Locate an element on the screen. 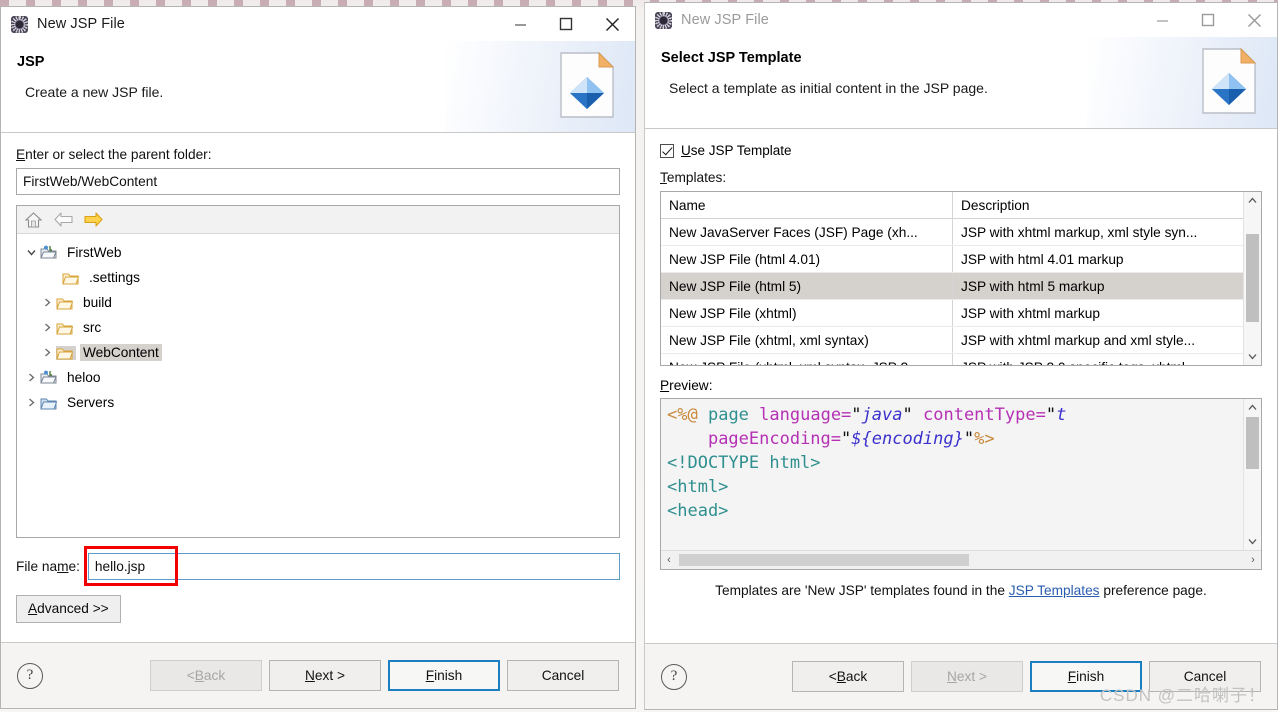  scroll-left-icon: ‹ is located at coordinates (669, 560).